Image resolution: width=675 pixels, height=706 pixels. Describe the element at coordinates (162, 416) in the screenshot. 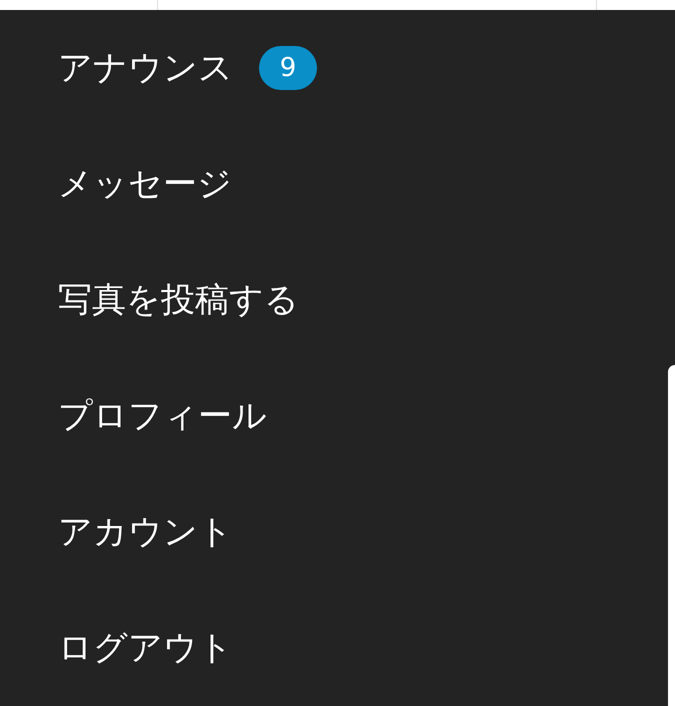

I see `menu-item: プロフィール` at that location.